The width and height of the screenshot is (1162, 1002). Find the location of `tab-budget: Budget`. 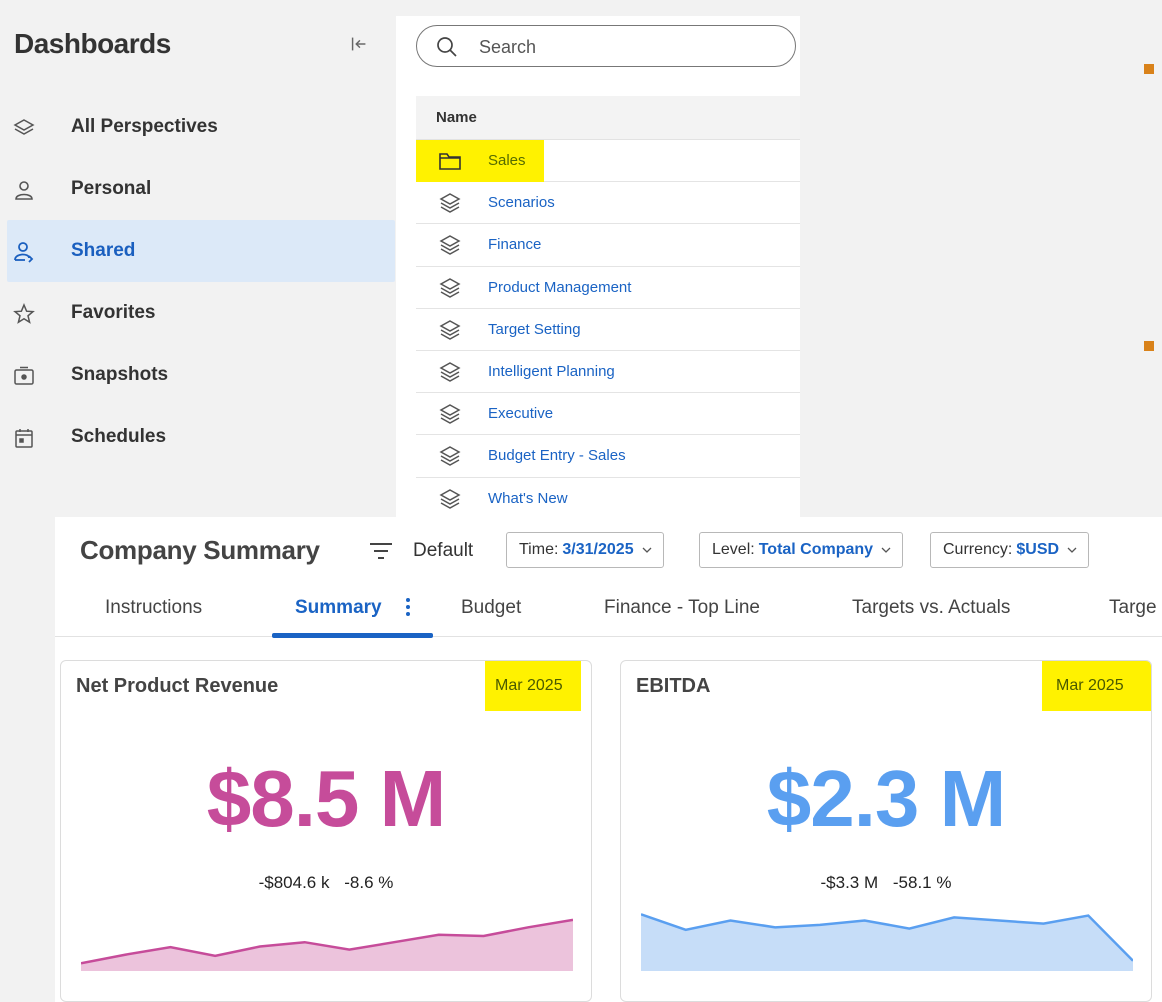

tab-budget: Budget is located at coordinates (491, 608).